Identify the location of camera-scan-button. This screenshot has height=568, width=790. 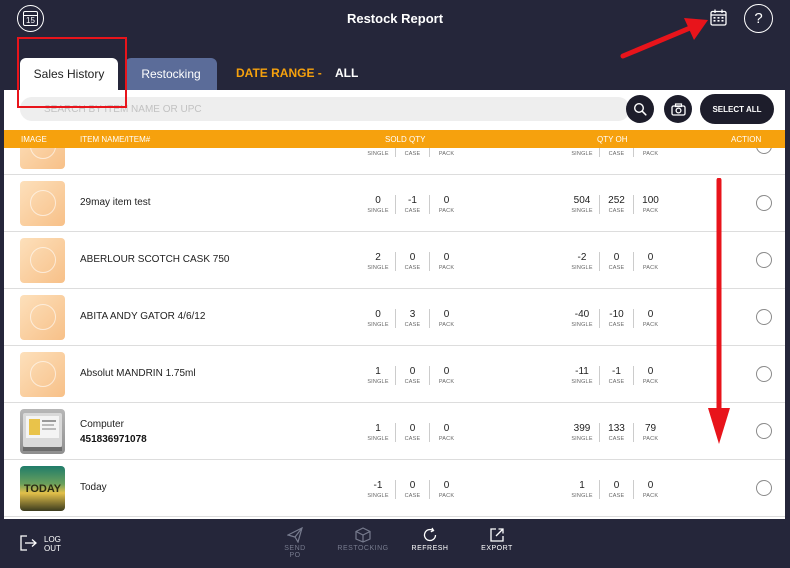
(678, 109).